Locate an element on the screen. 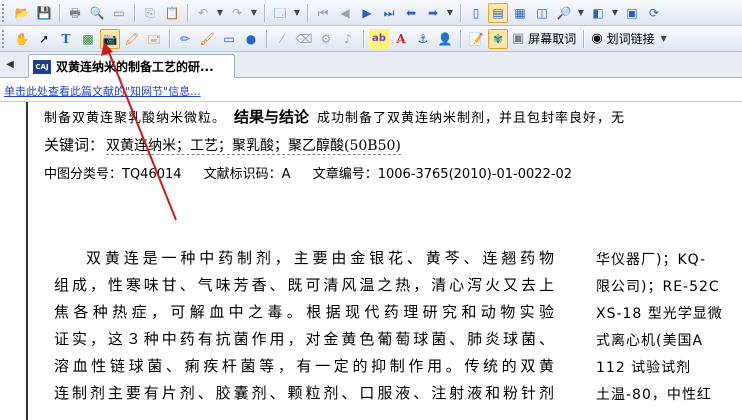  notes-icon: 📝 is located at coordinates (476, 39).